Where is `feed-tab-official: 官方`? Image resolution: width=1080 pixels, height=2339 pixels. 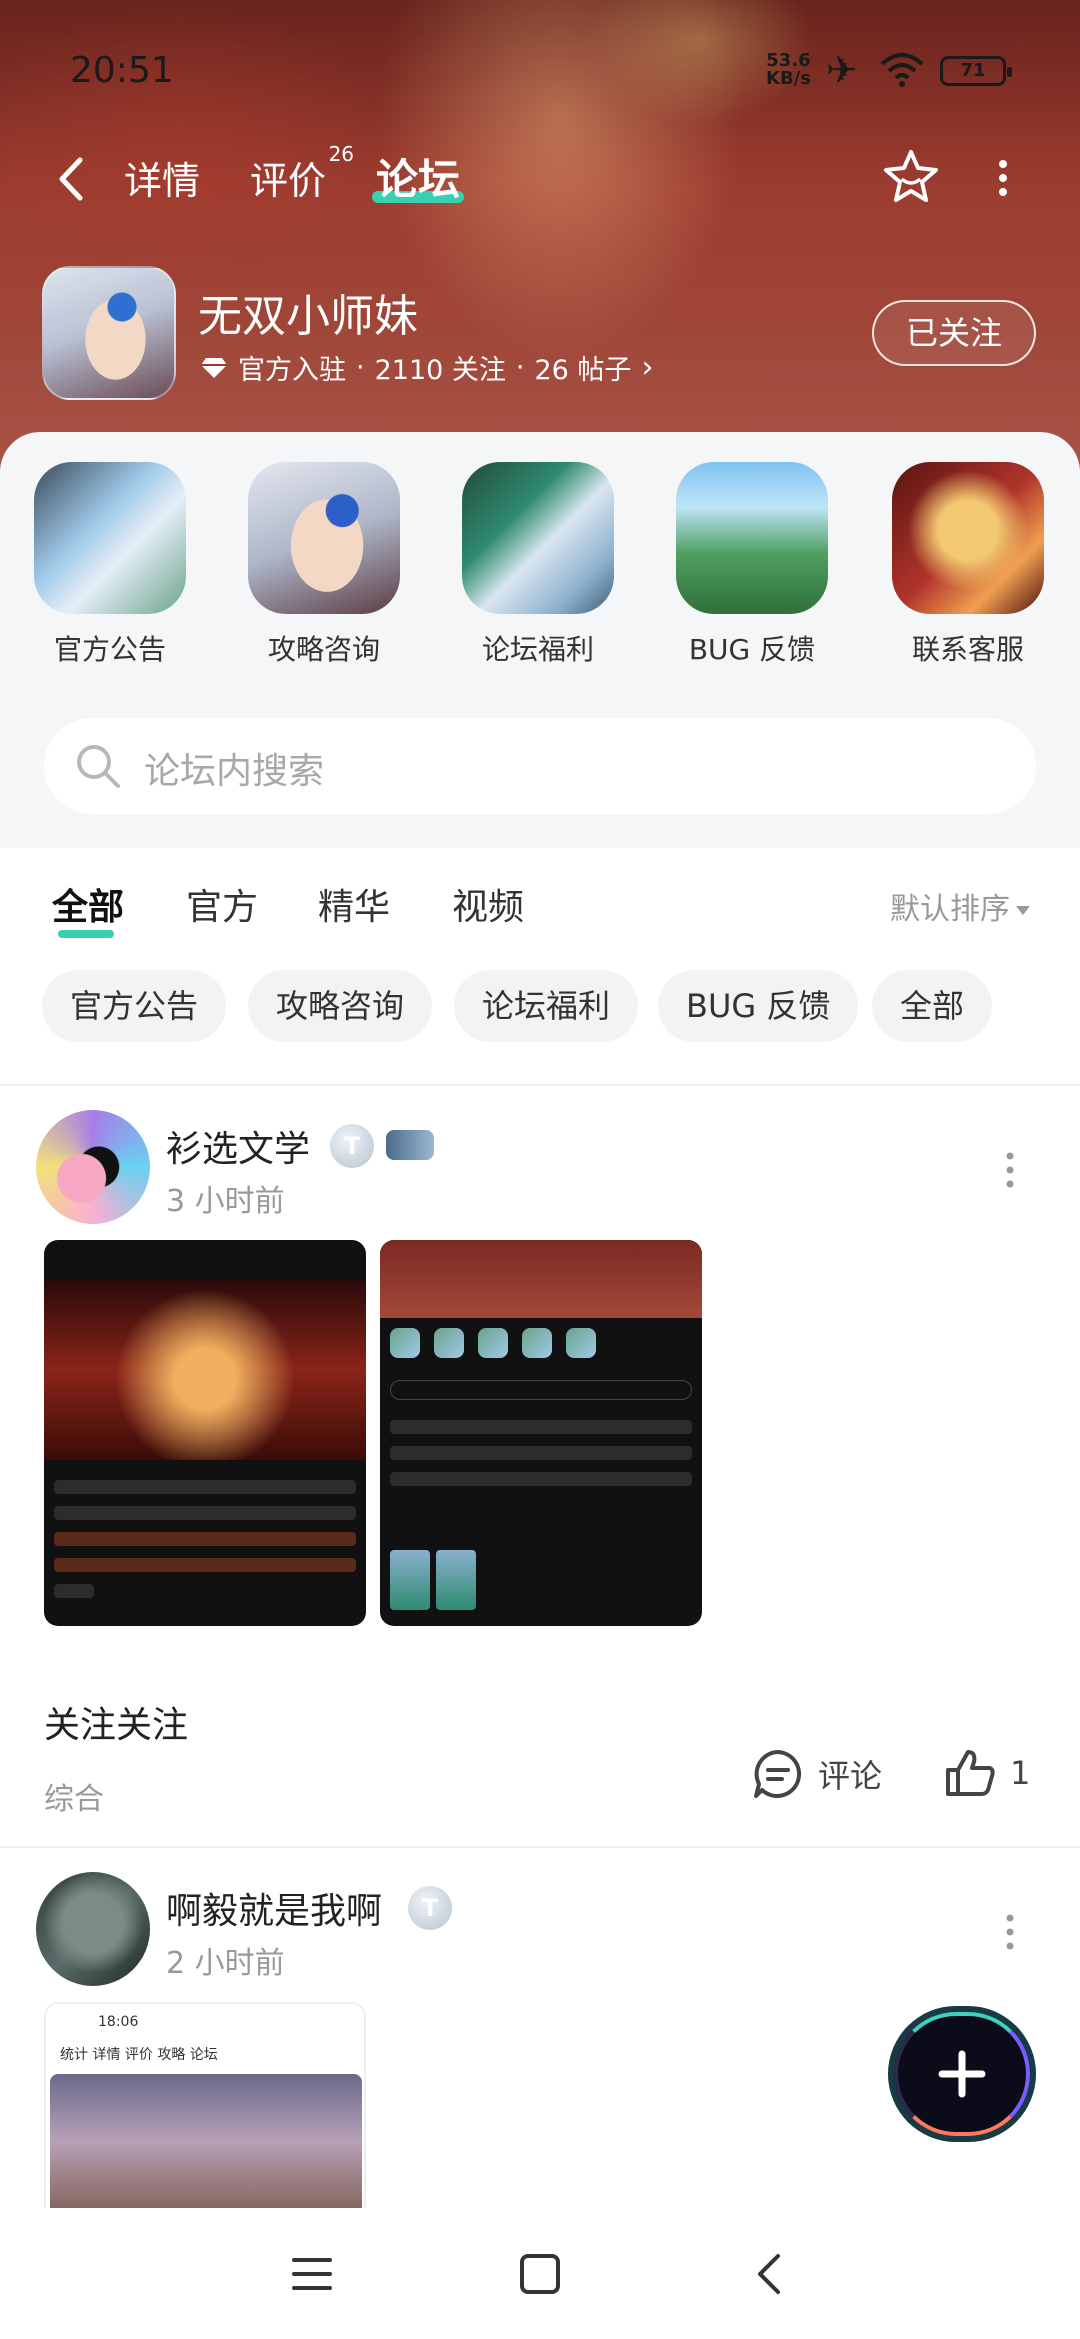 feed-tab-official: 官方 is located at coordinates (222, 904).